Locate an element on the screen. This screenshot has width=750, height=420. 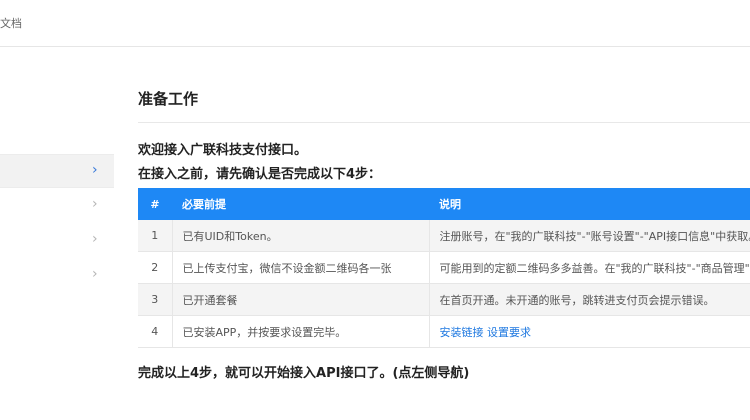
completion-note: 完成以上4步，就可以开始接入API接口了。(点左侧导航) is located at coordinates (304, 373).